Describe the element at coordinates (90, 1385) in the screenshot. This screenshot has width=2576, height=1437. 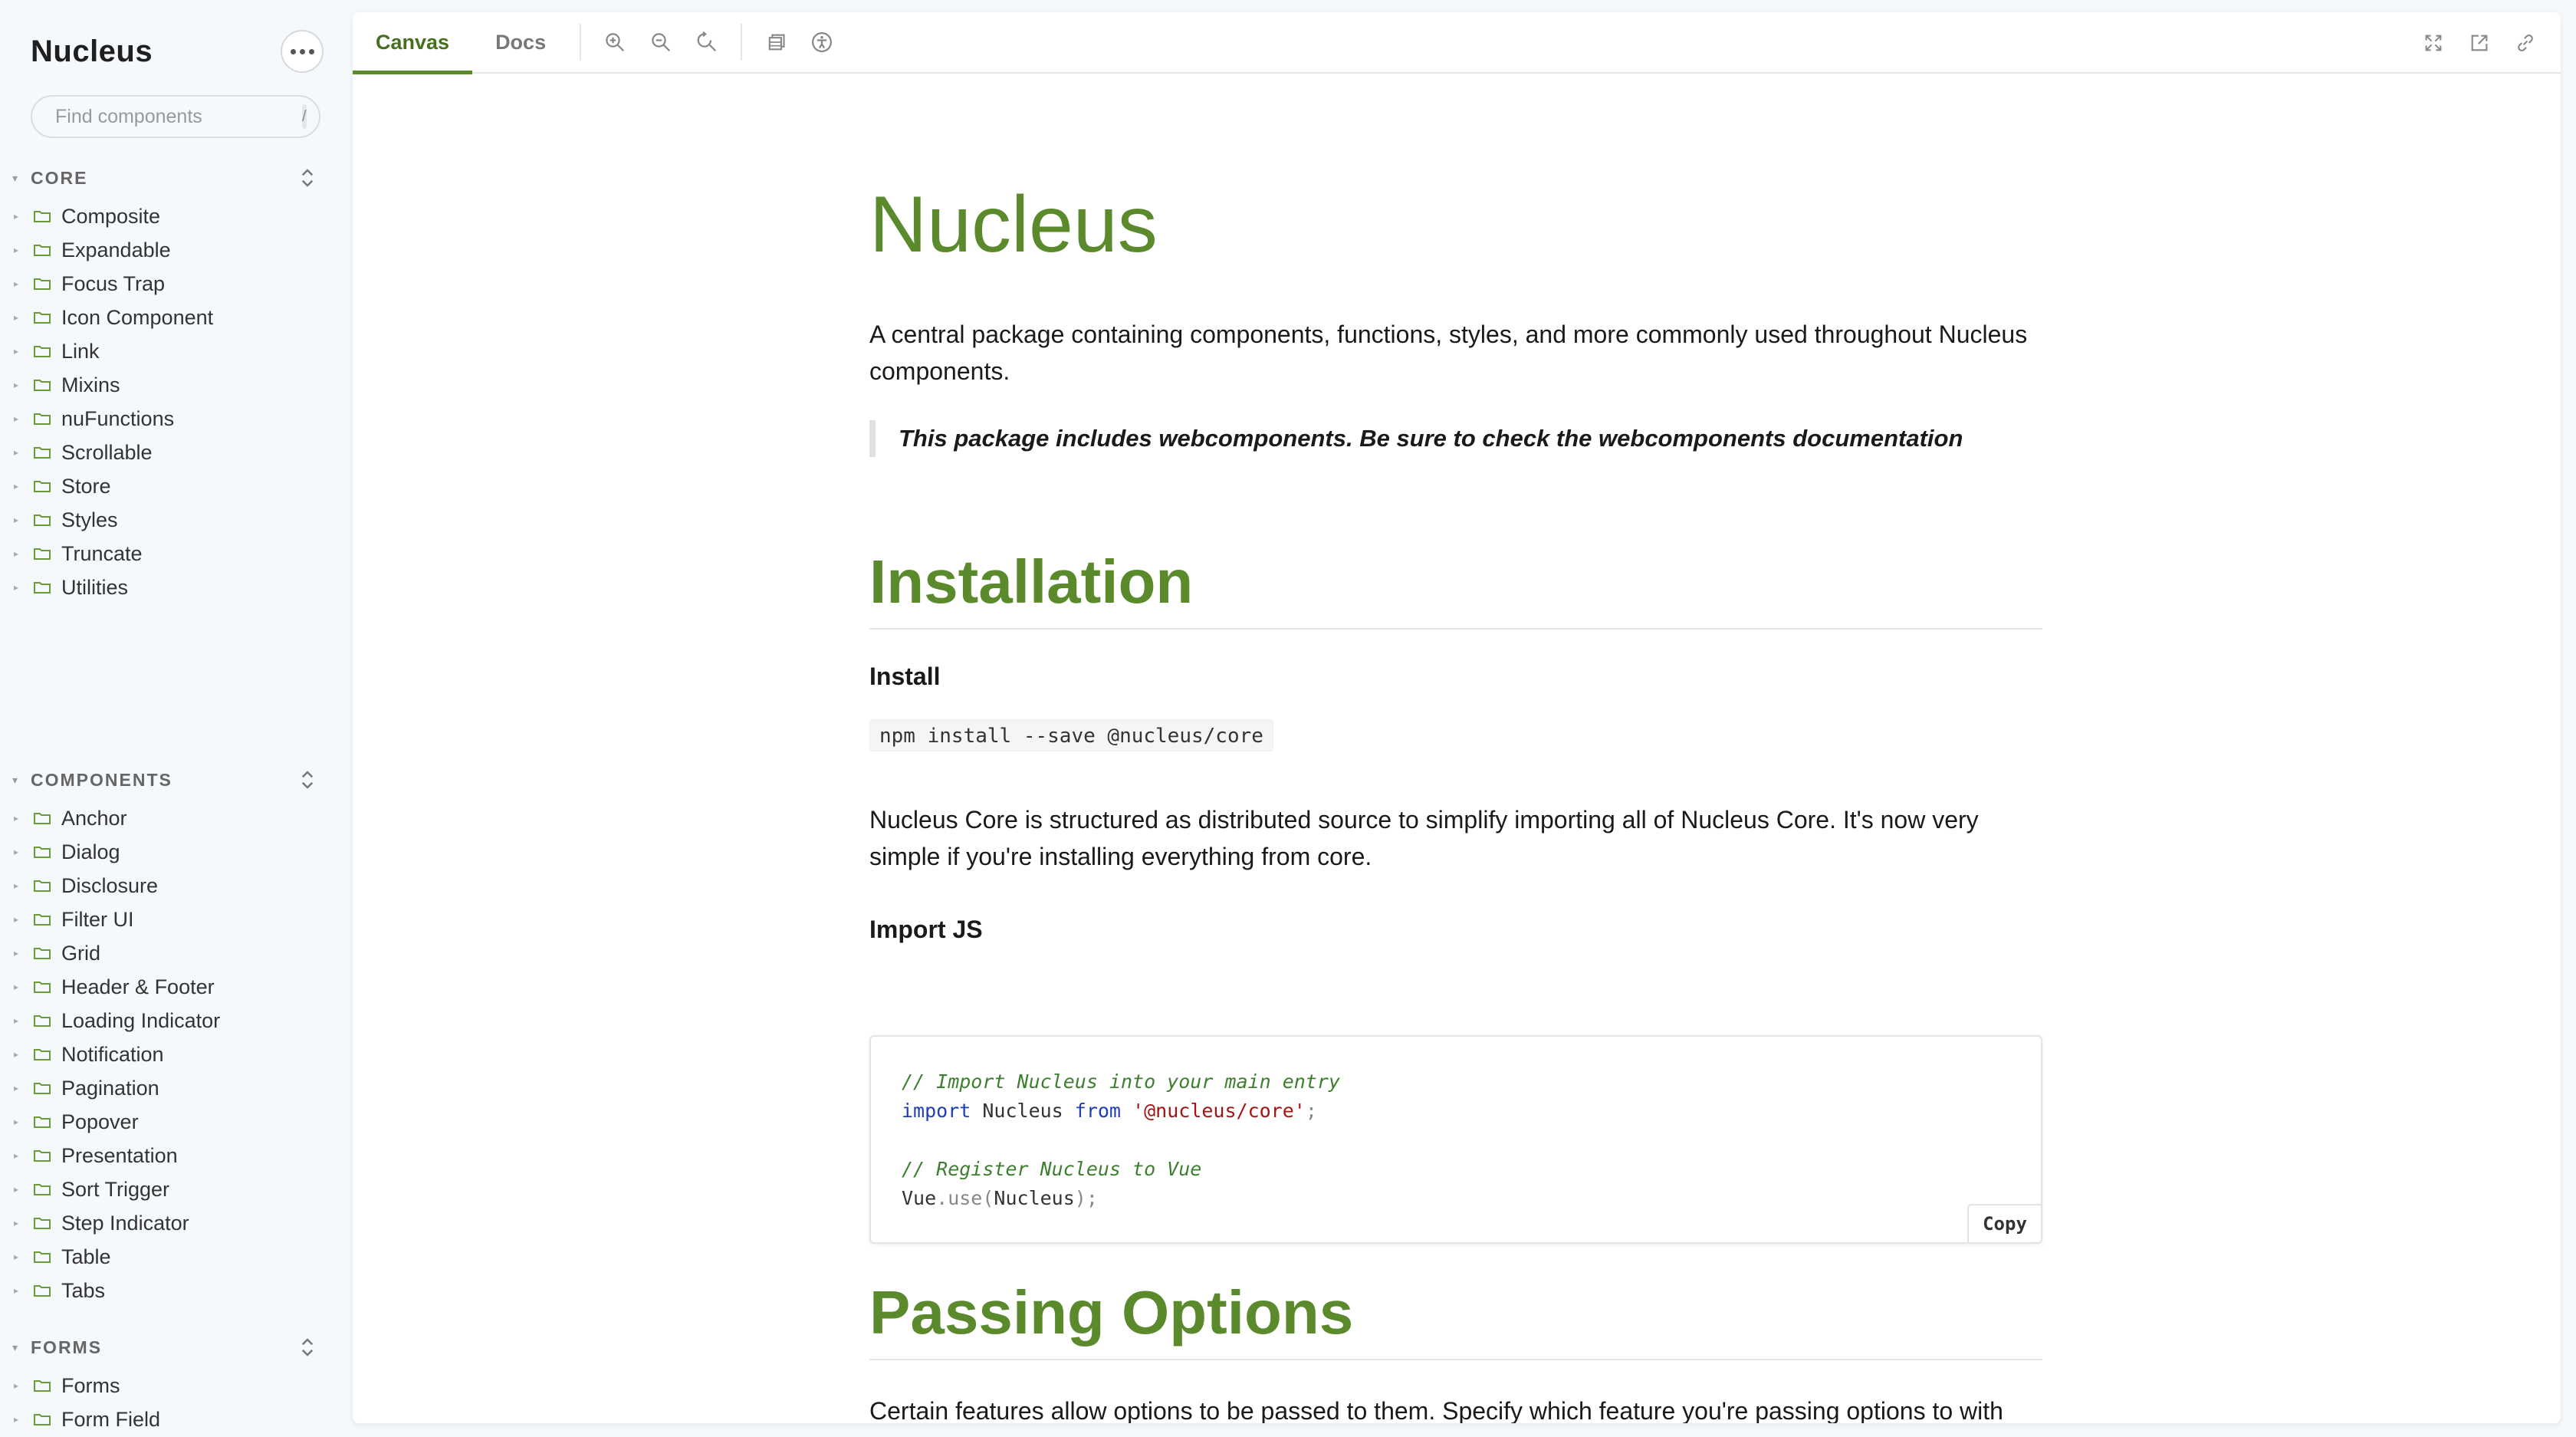
I see `sidebar-item-label: Forms` at that location.